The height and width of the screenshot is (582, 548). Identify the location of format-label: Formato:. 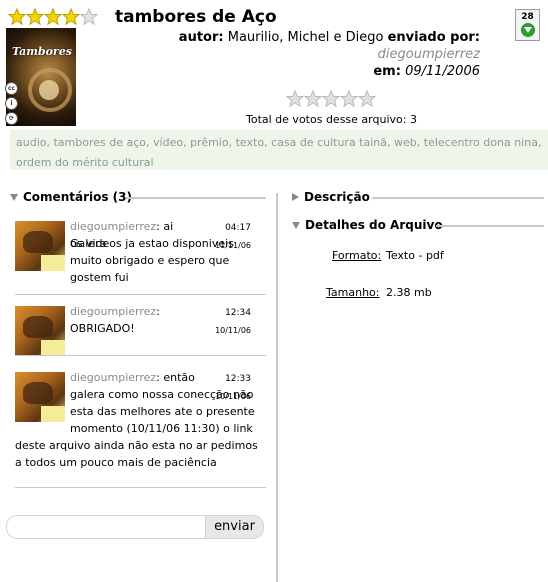
(357, 255).